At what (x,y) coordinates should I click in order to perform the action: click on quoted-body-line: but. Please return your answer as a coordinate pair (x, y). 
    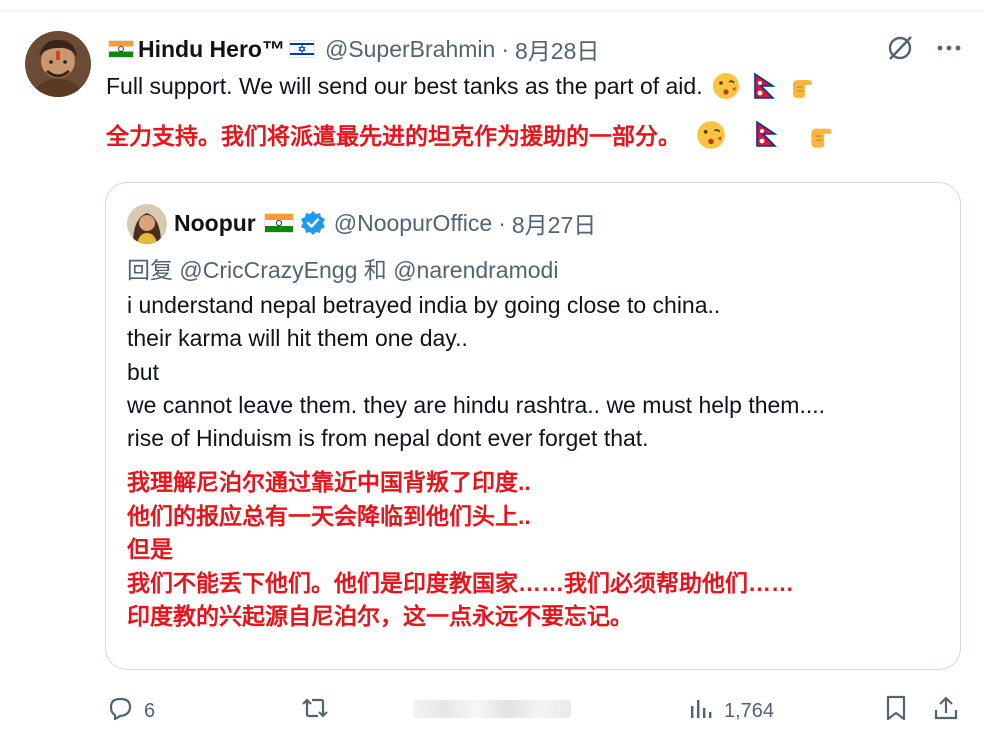
    Looking at the image, I should click on (143, 371).